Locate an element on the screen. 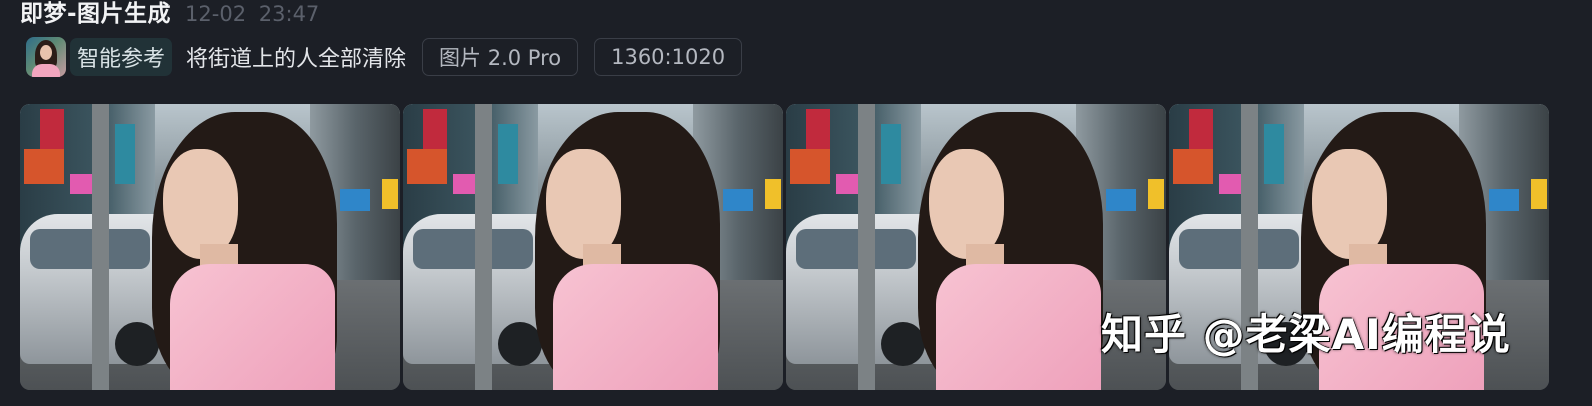  model-chip: 图片 2.0 Pro is located at coordinates (500, 57).